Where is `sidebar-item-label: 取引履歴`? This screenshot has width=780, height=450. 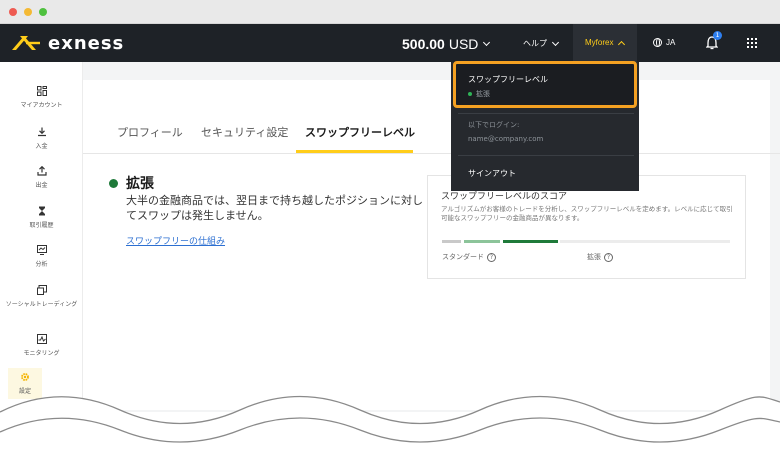
sidebar-item-label: 取引履歴 is located at coordinates (41, 226).